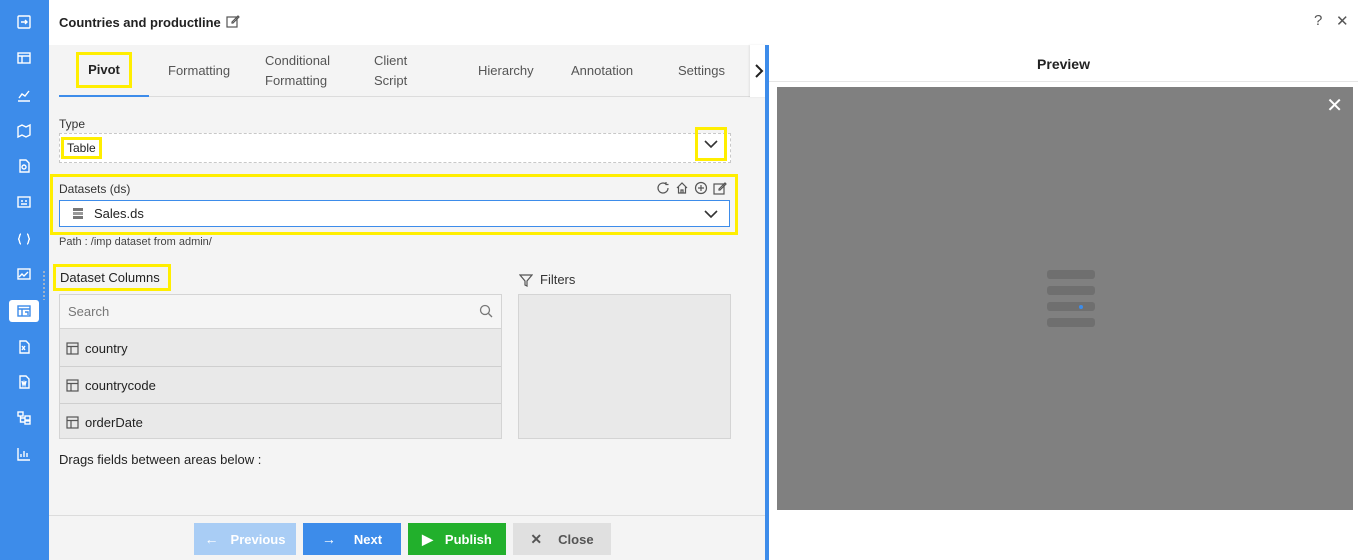 Image resolution: width=1358 pixels, height=560 pixels. I want to click on tab-pivot-label: Pivot, so click(104, 70).